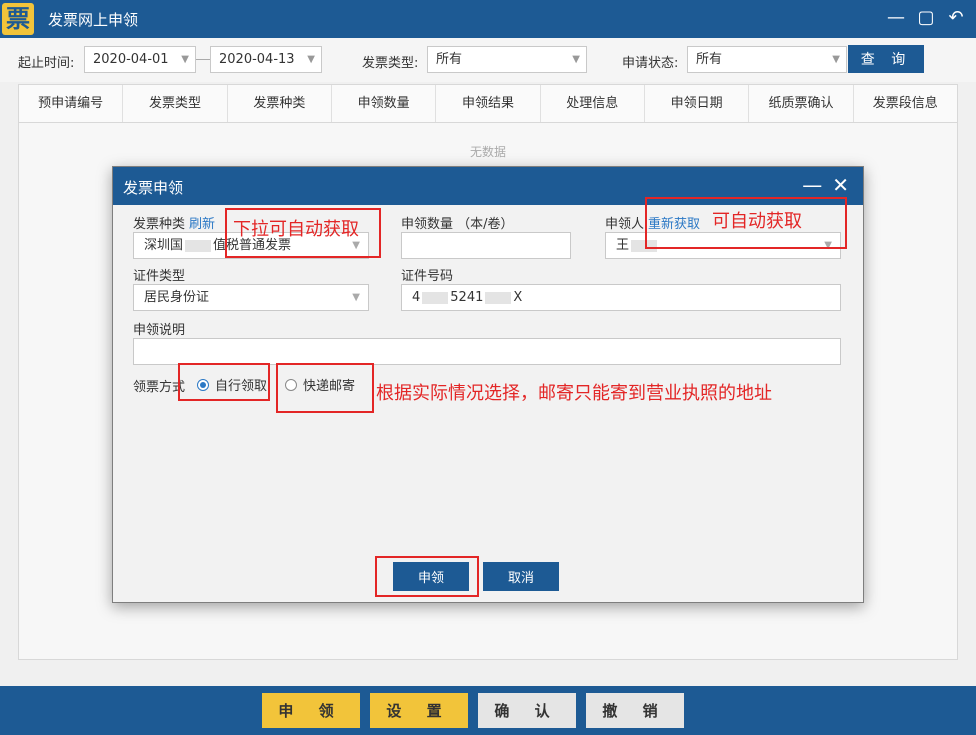  I want to click on id-type-select: 居民身份证 ▼, so click(251, 297).